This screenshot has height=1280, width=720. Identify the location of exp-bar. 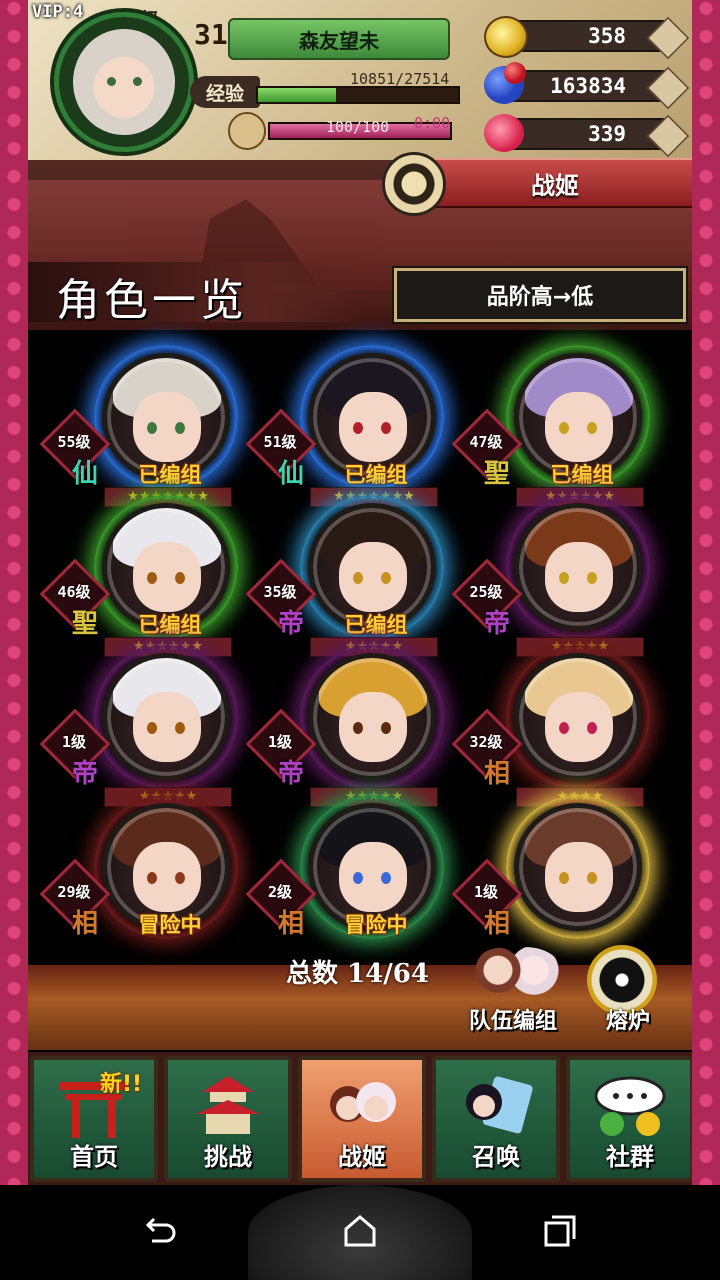
(358, 95).